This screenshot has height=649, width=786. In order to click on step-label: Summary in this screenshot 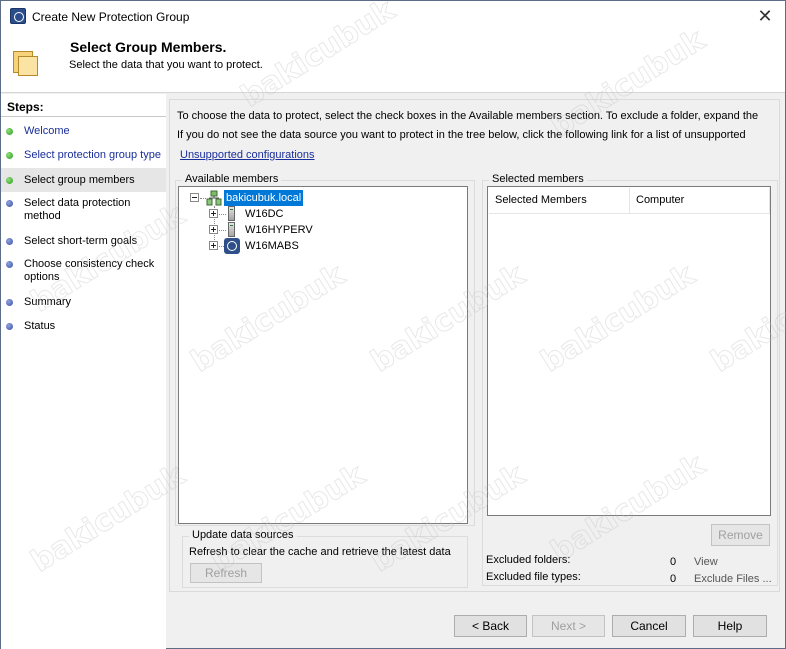, I will do `click(48, 302)`.